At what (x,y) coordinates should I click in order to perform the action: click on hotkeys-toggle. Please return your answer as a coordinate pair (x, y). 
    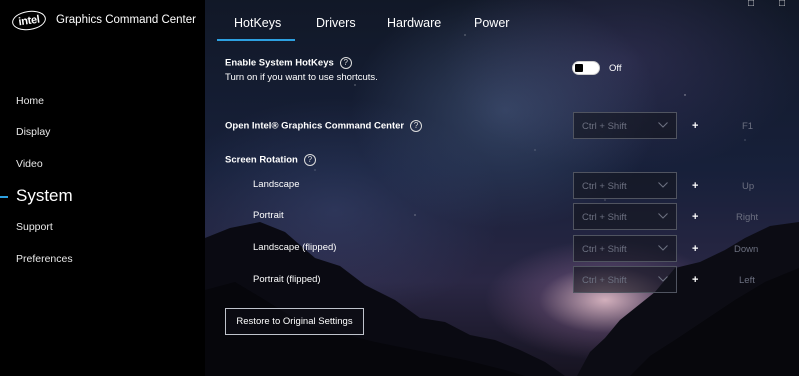
    Looking at the image, I should click on (586, 68).